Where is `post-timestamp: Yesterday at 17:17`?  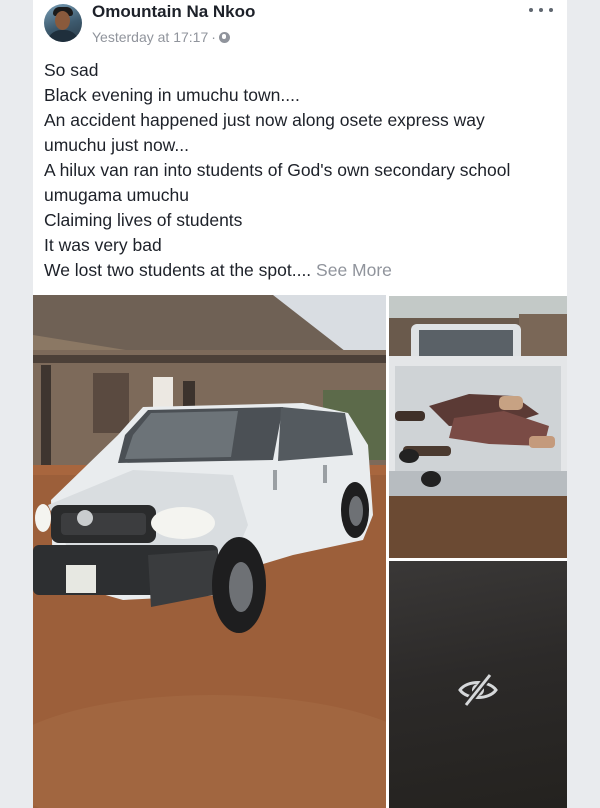 post-timestamp: Yesterday at 17:17 is located at coordinates (150, 37).